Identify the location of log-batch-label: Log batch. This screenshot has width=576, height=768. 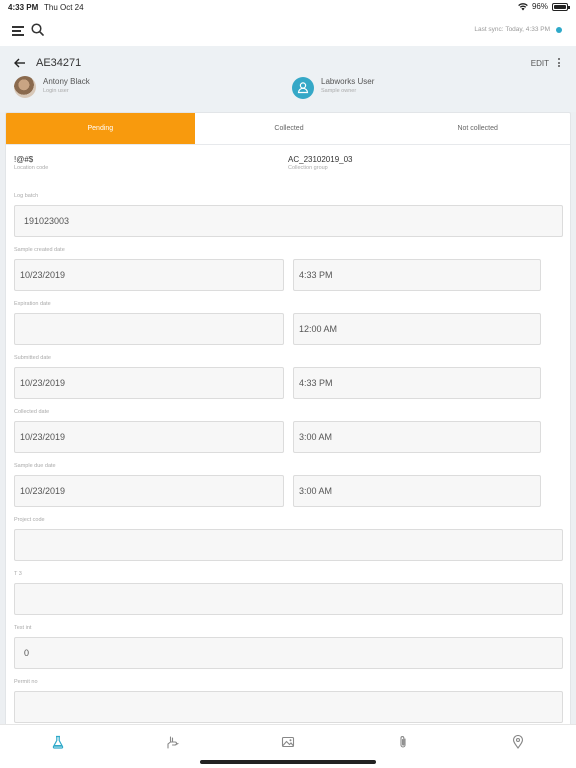
(26, 196).